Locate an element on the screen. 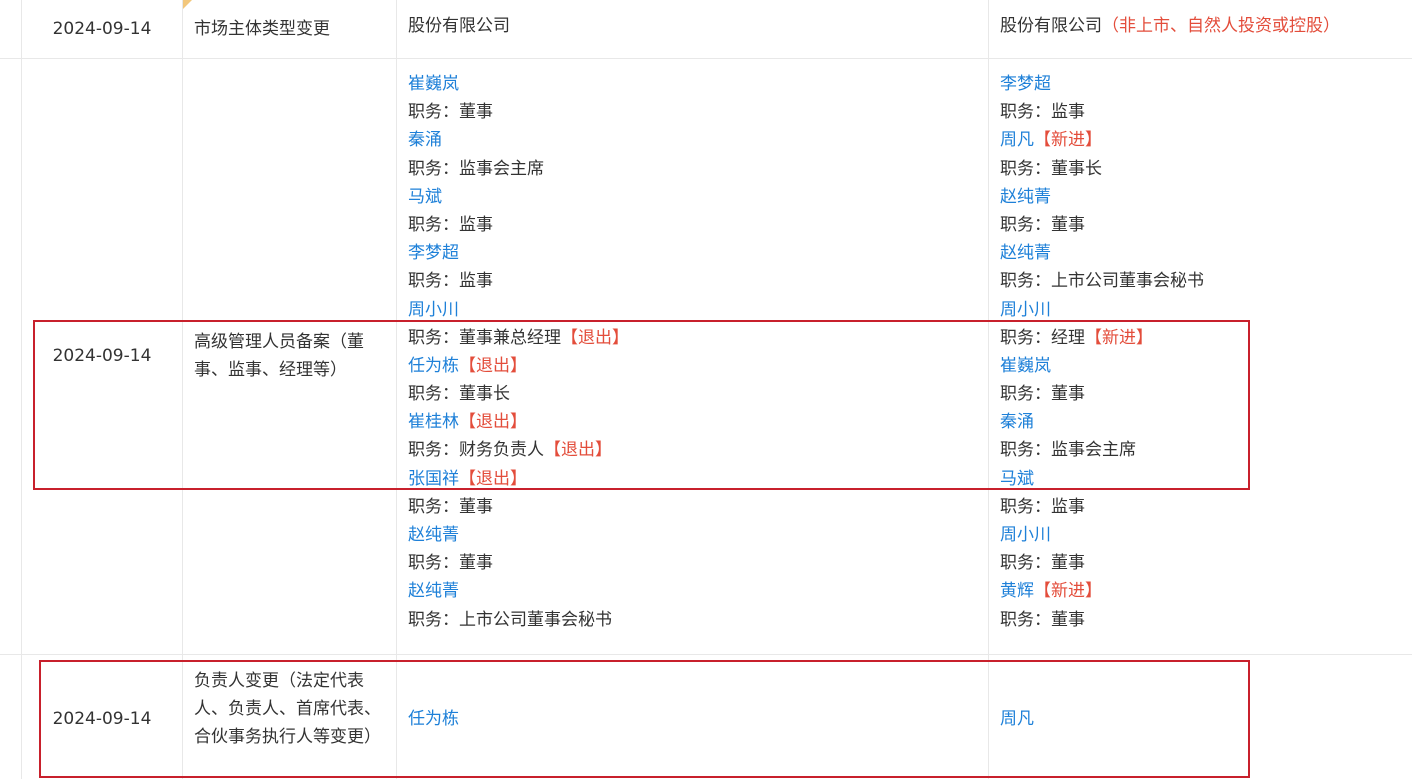  person-role-line: 职务：董事兼总经理【退出】 is located at coordinates (698, 338).